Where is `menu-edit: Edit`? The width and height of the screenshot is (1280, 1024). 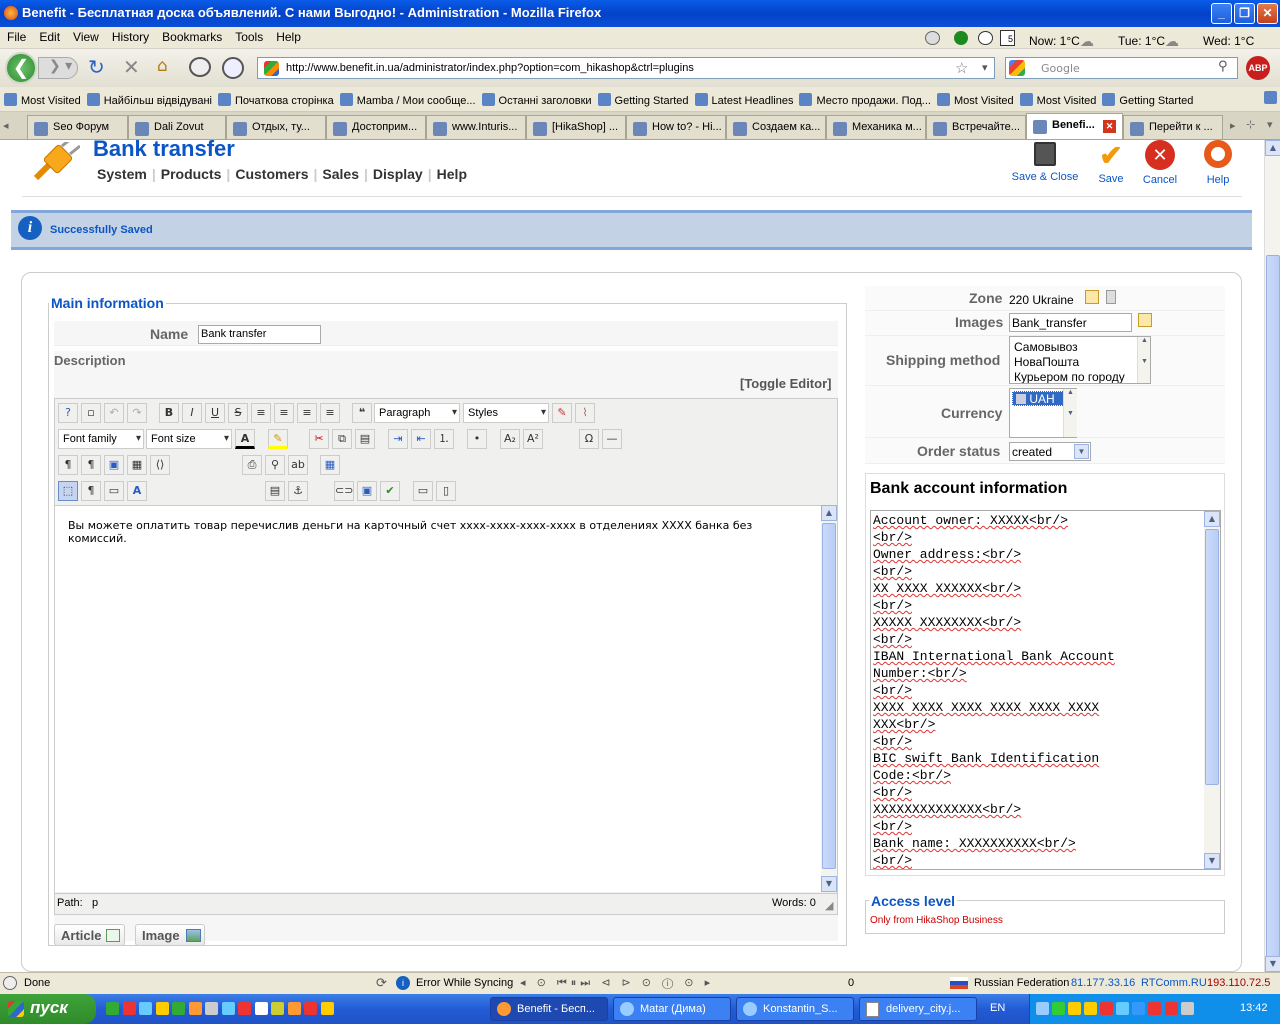 menu-edit: Edit is located at coordinates (49, 35).